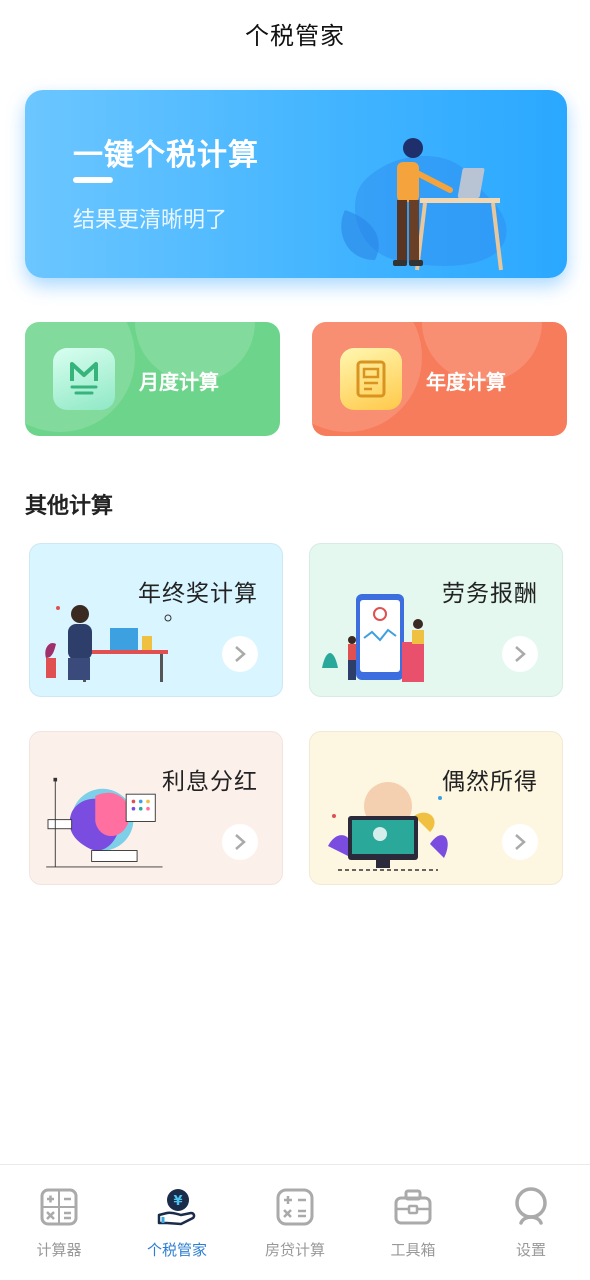 The height and width of the screenshot is (1280, 590). What do you see at coordinates (424, 204) in the screenshot?
I see `person-at-desk-illustration` at bounding box center [424, 204].